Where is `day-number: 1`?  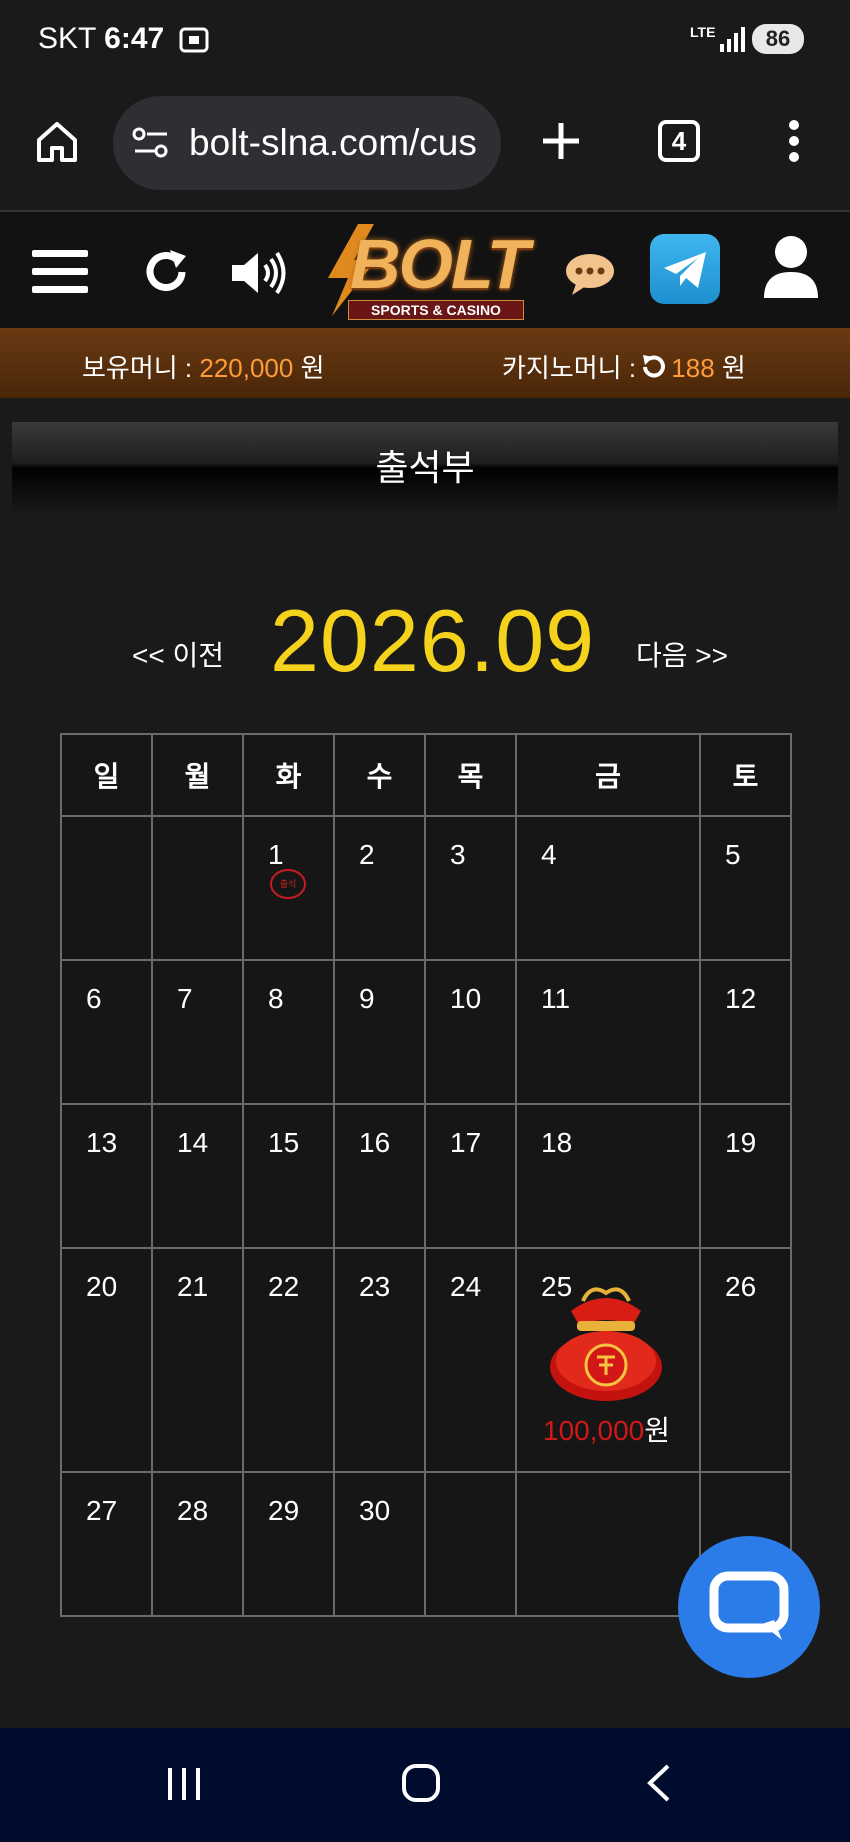
day-number: 1 is located at coordinates (276, 854).